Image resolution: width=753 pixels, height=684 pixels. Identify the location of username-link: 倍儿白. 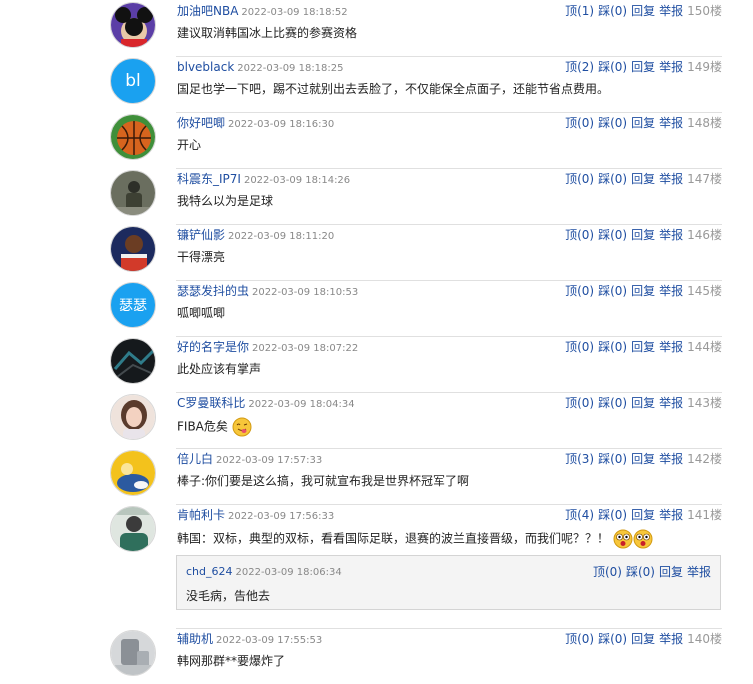
(195, 459).